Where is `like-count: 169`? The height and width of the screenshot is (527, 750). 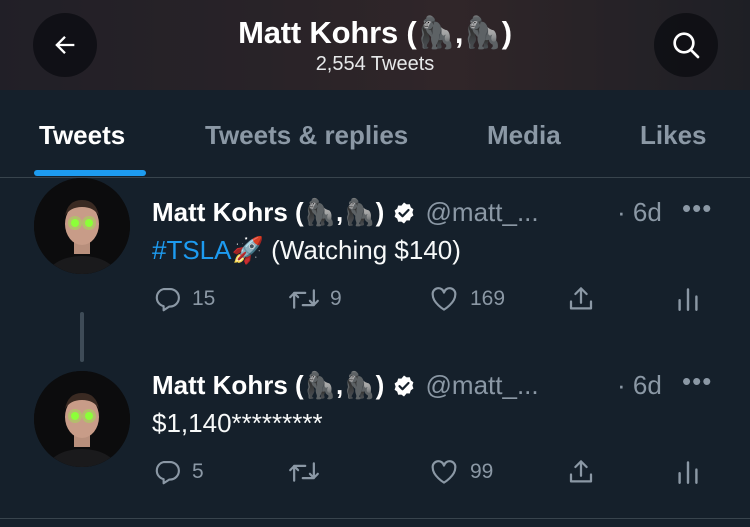 like-count: 169 is located at coordinates (488, 298).